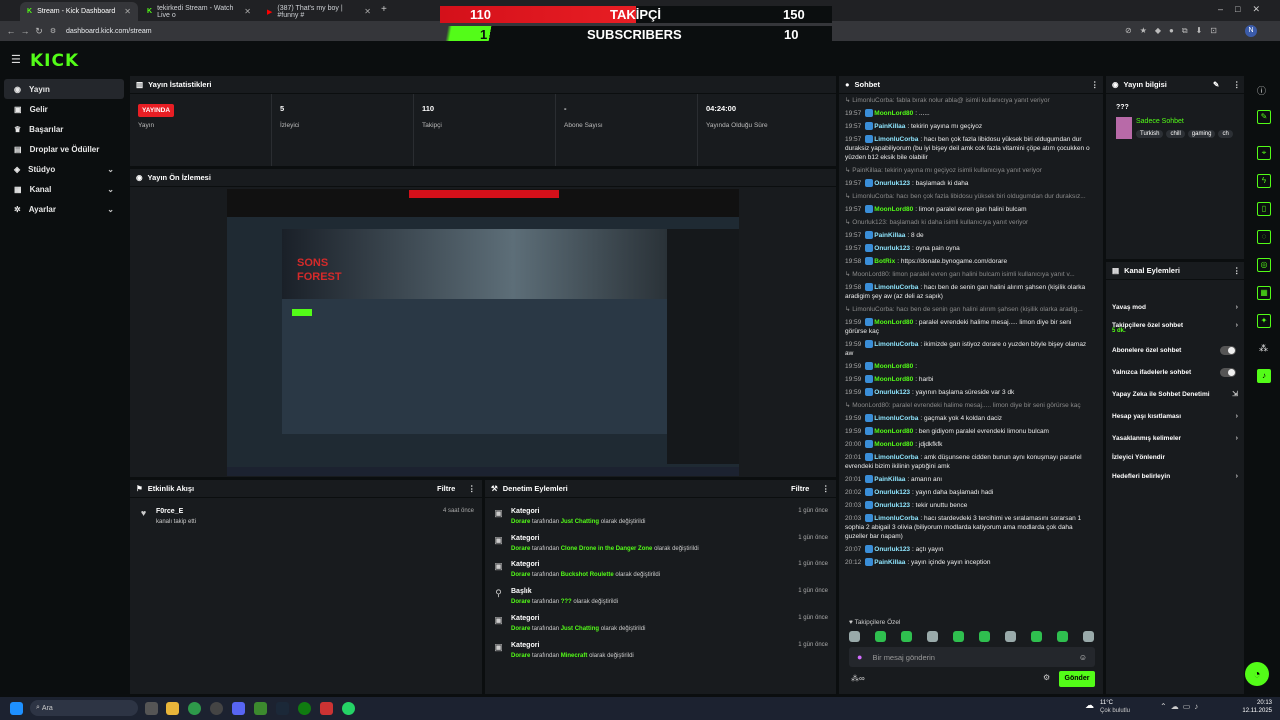  What do you see at coordinates (282, 708) in the screenshot?
I see `steam-icon` at bounding box center [282, 708].